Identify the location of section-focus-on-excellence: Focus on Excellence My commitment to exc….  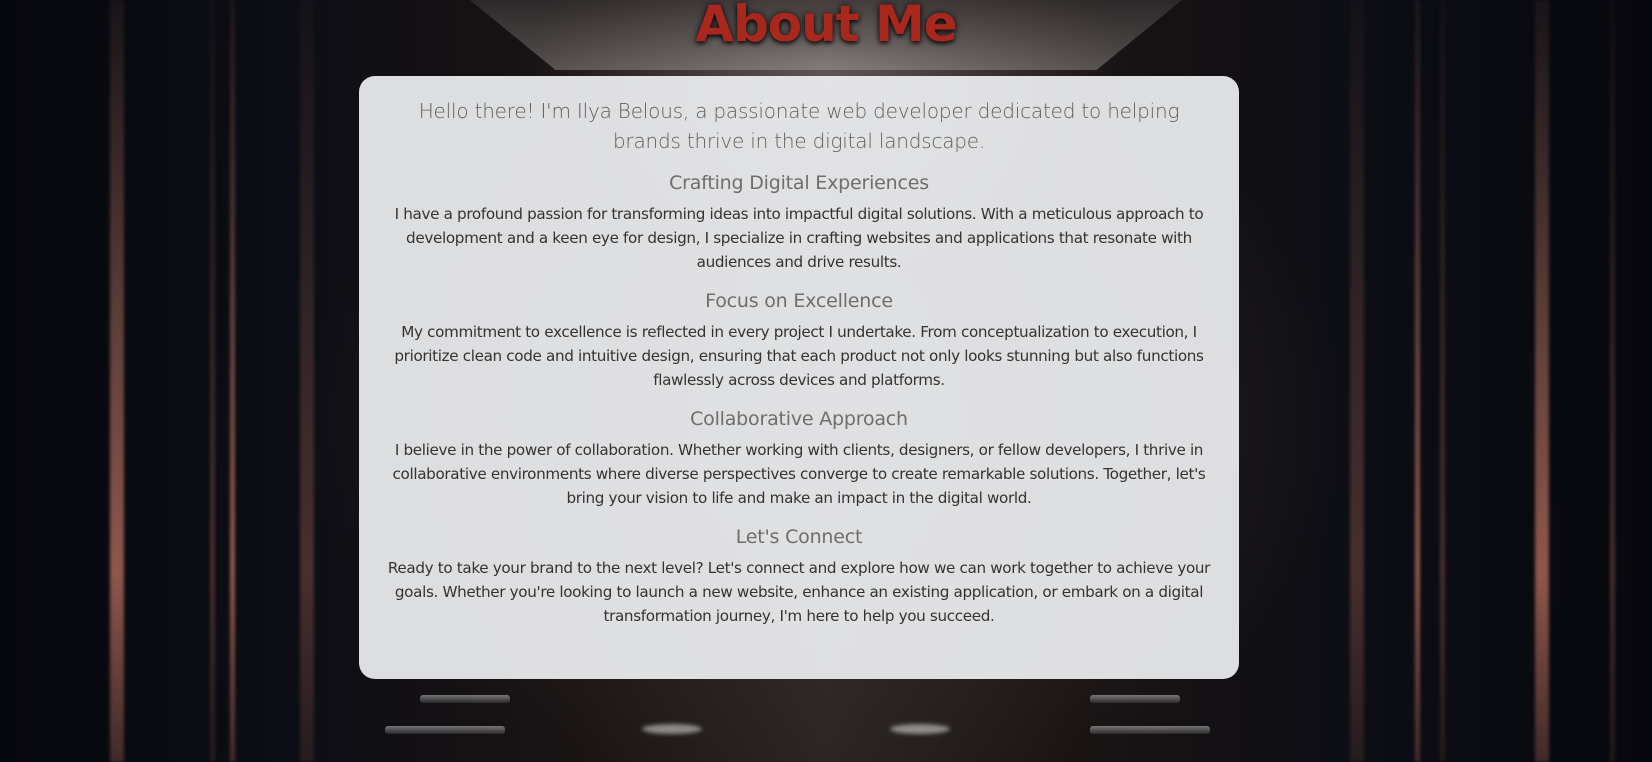
(799, 340).